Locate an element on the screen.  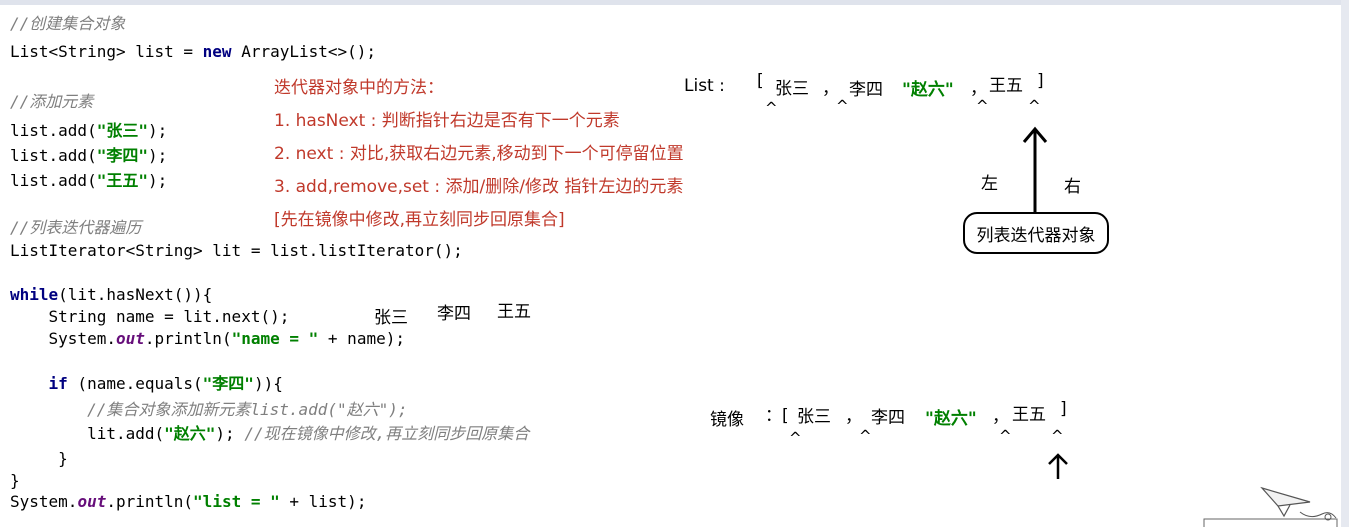
code-comment-create: //创建集合对象 is located at coordinates (68, 23).